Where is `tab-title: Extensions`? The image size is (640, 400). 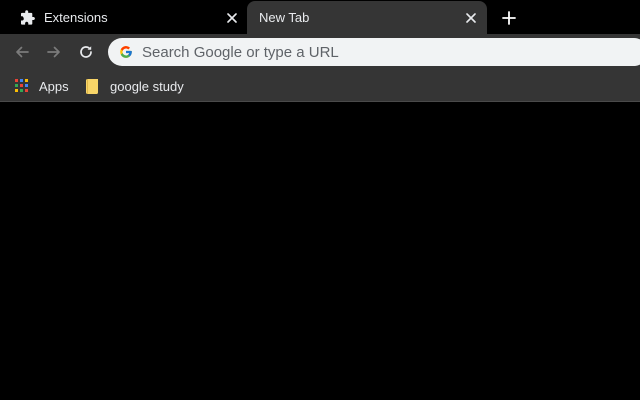 tab-title: Extensions is located at coordinates (76, 17).